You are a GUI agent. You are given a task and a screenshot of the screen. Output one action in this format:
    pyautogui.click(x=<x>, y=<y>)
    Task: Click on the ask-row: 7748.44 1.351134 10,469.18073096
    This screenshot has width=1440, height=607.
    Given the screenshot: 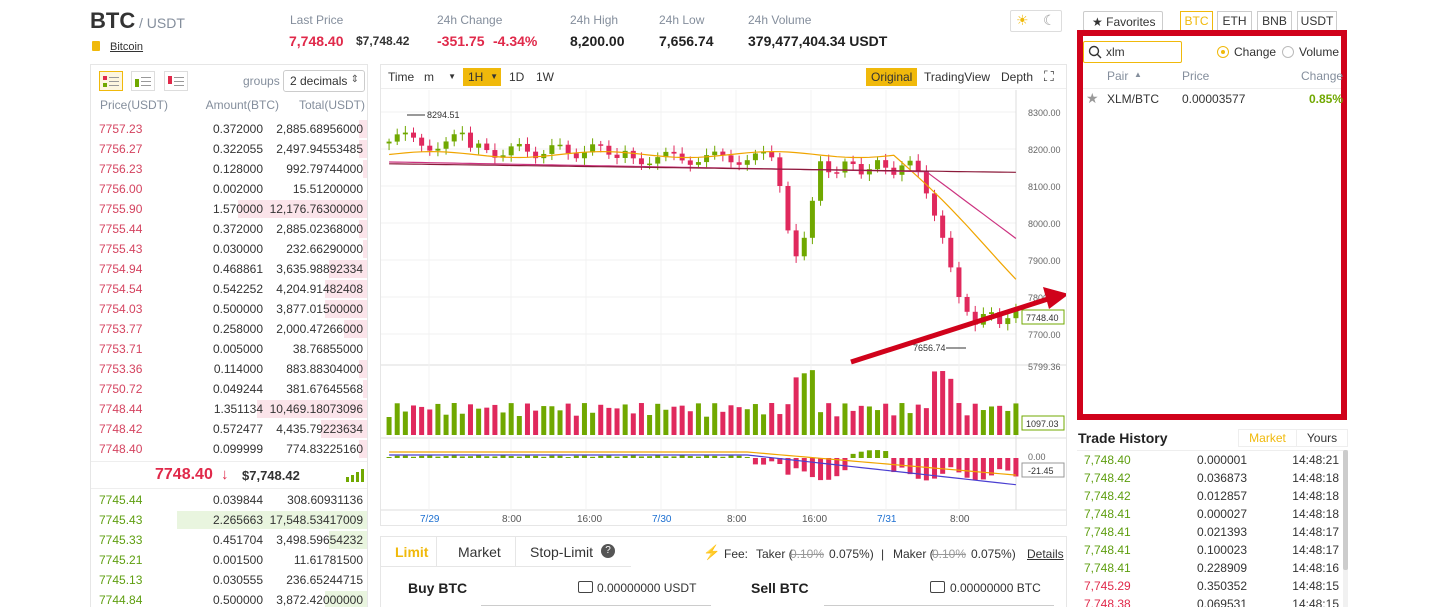 What is the action you would take?
    pyautogui.click(x=229, y=409)
    